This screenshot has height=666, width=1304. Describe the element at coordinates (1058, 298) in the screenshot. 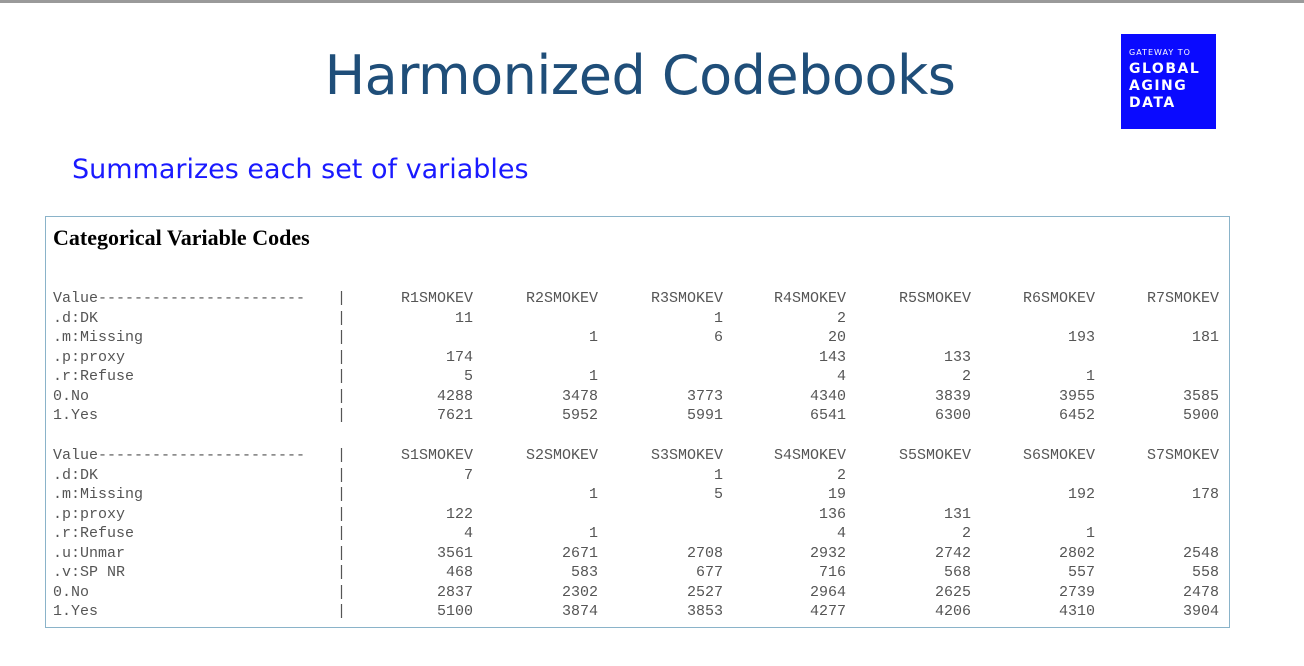

I see `column-header: R6SMOKEV` at that location.